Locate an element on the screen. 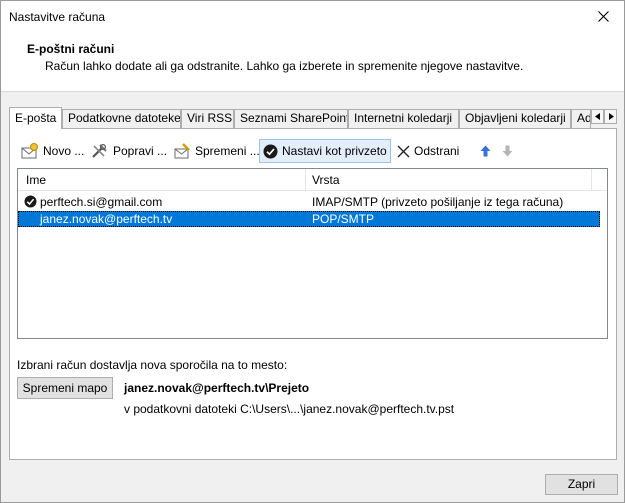 This screenshot has height=503, width=625. arrow-down-icon is located at coordinates (507, 151).